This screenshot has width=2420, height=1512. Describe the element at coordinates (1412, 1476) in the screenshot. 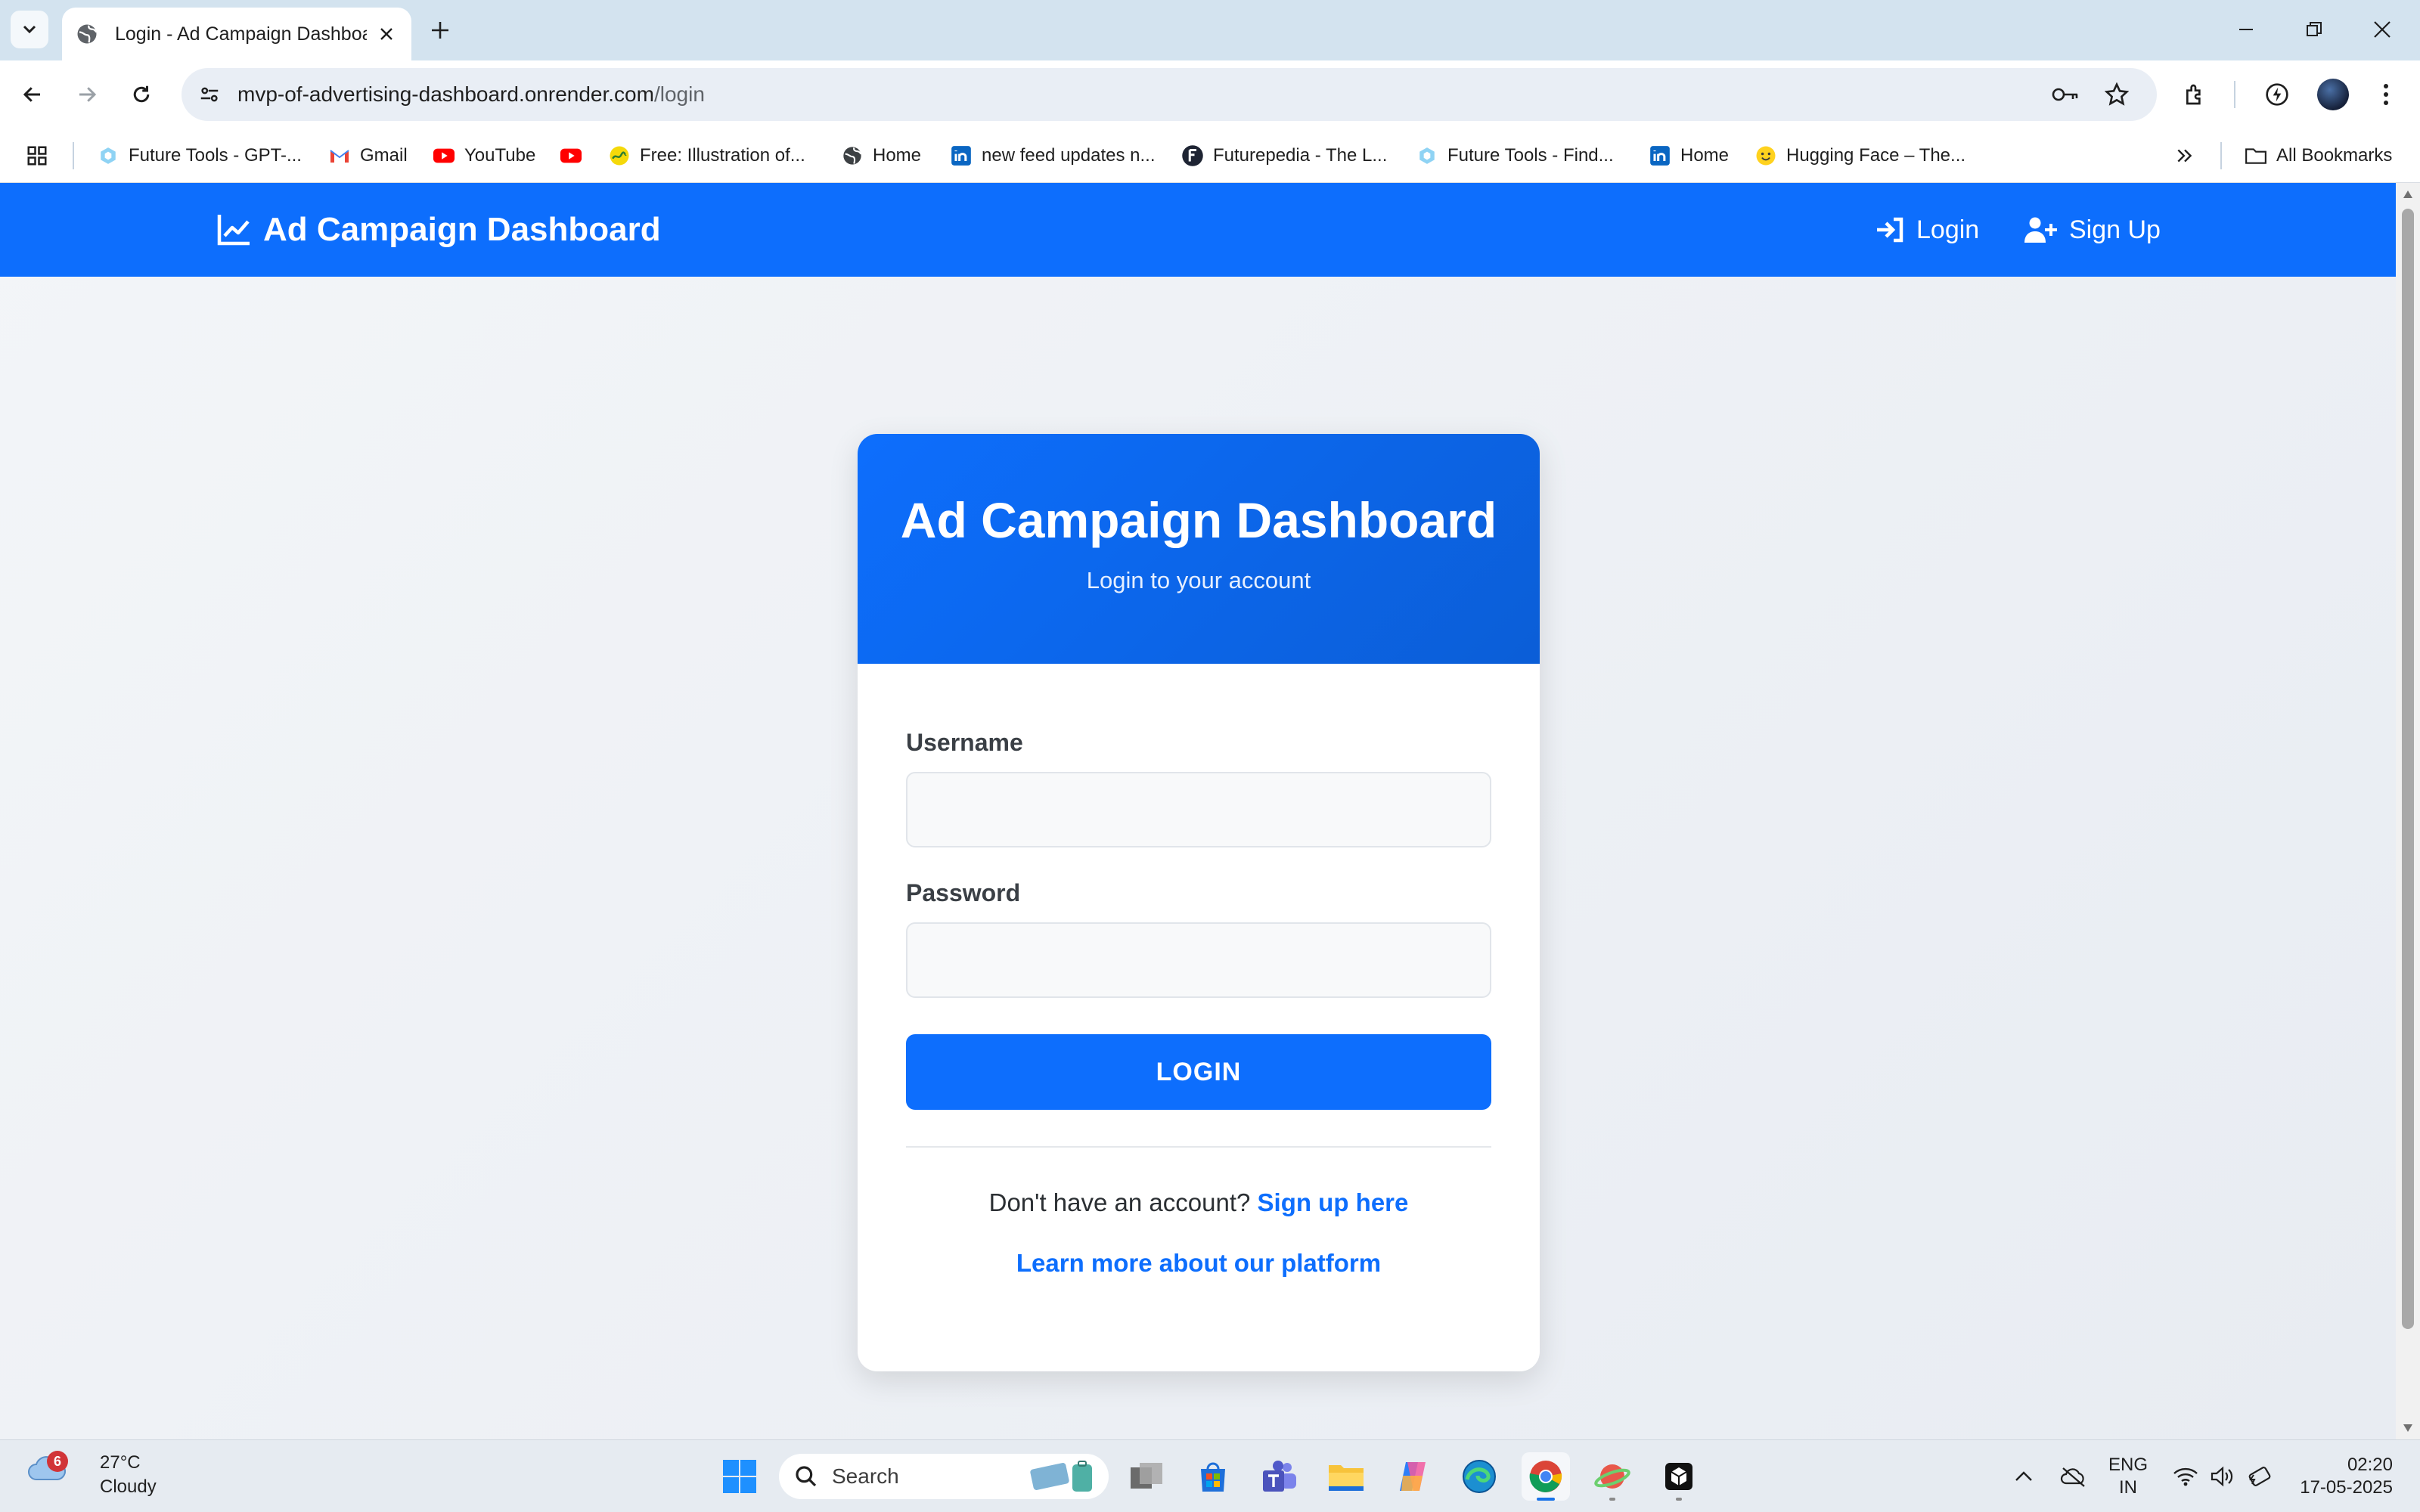

I see `copilot-app-button` at that location.